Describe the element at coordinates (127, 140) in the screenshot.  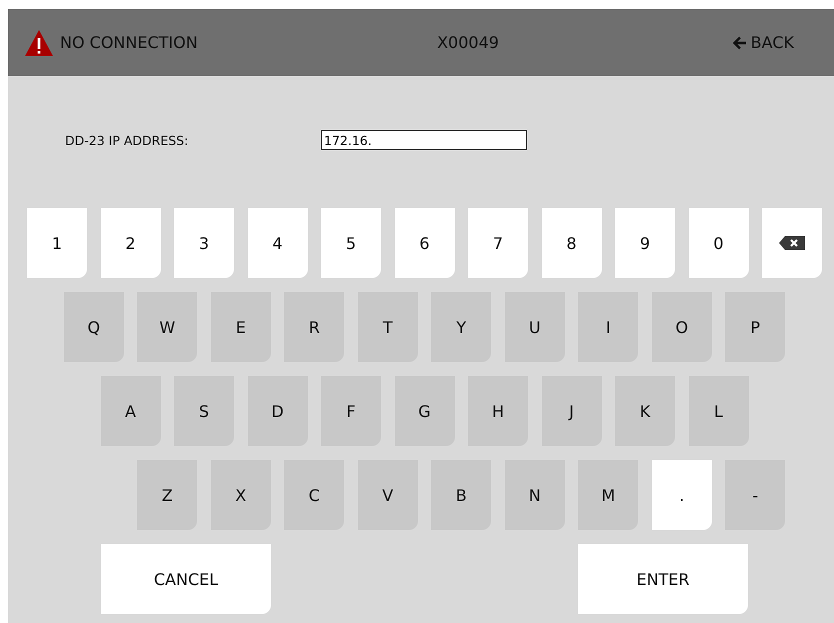
I see `field-label: DD-23 IP ADDRESS:` at that location.